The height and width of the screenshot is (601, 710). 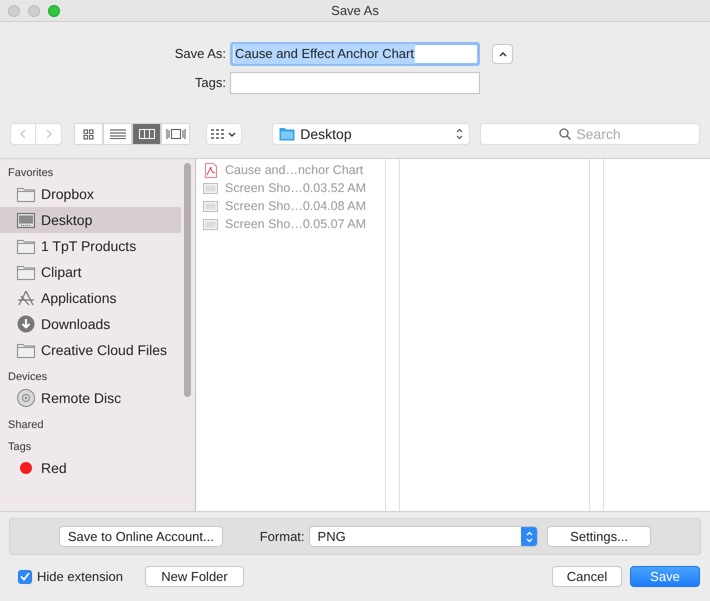 I want to click on sidebar-item: Applications, so click(x=90, y=298).